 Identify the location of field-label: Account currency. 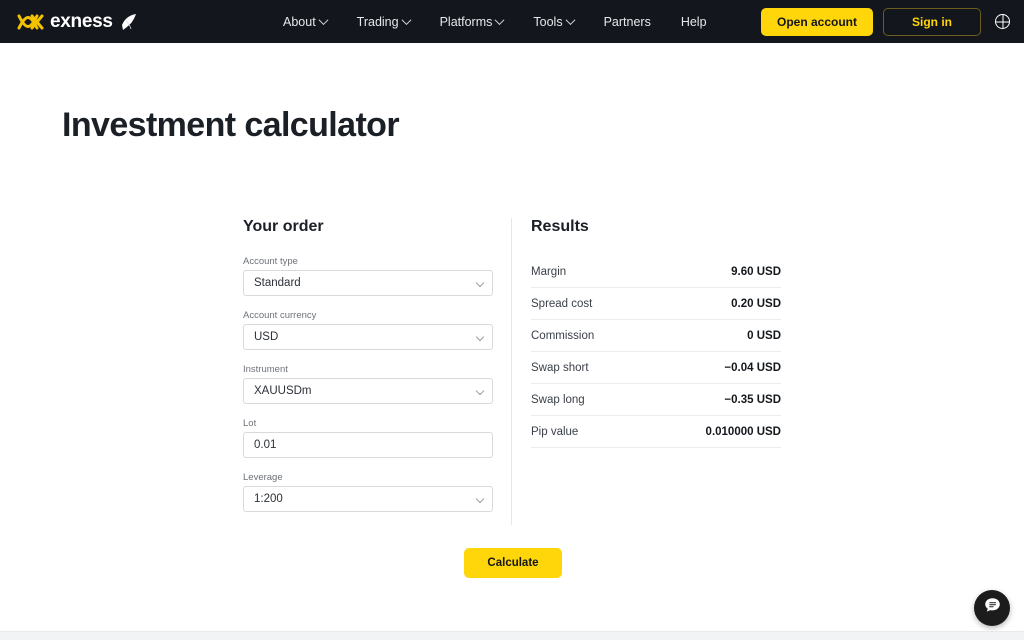
(280, 315).